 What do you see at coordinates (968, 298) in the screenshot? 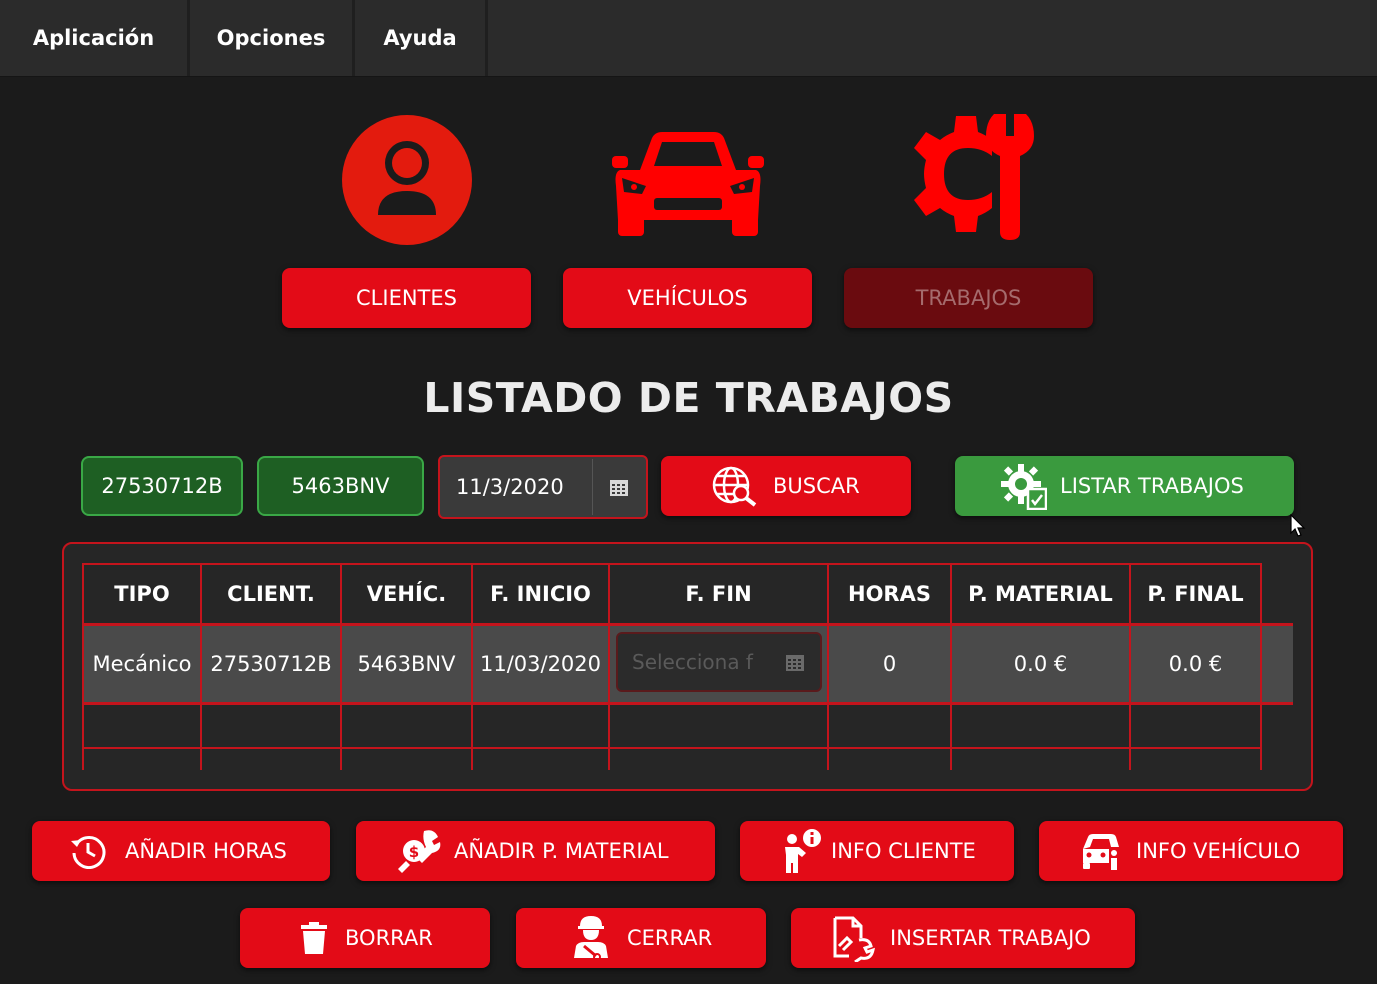
I see `trabajos-button: TRABAJOS` at bounding box center [968, 298].